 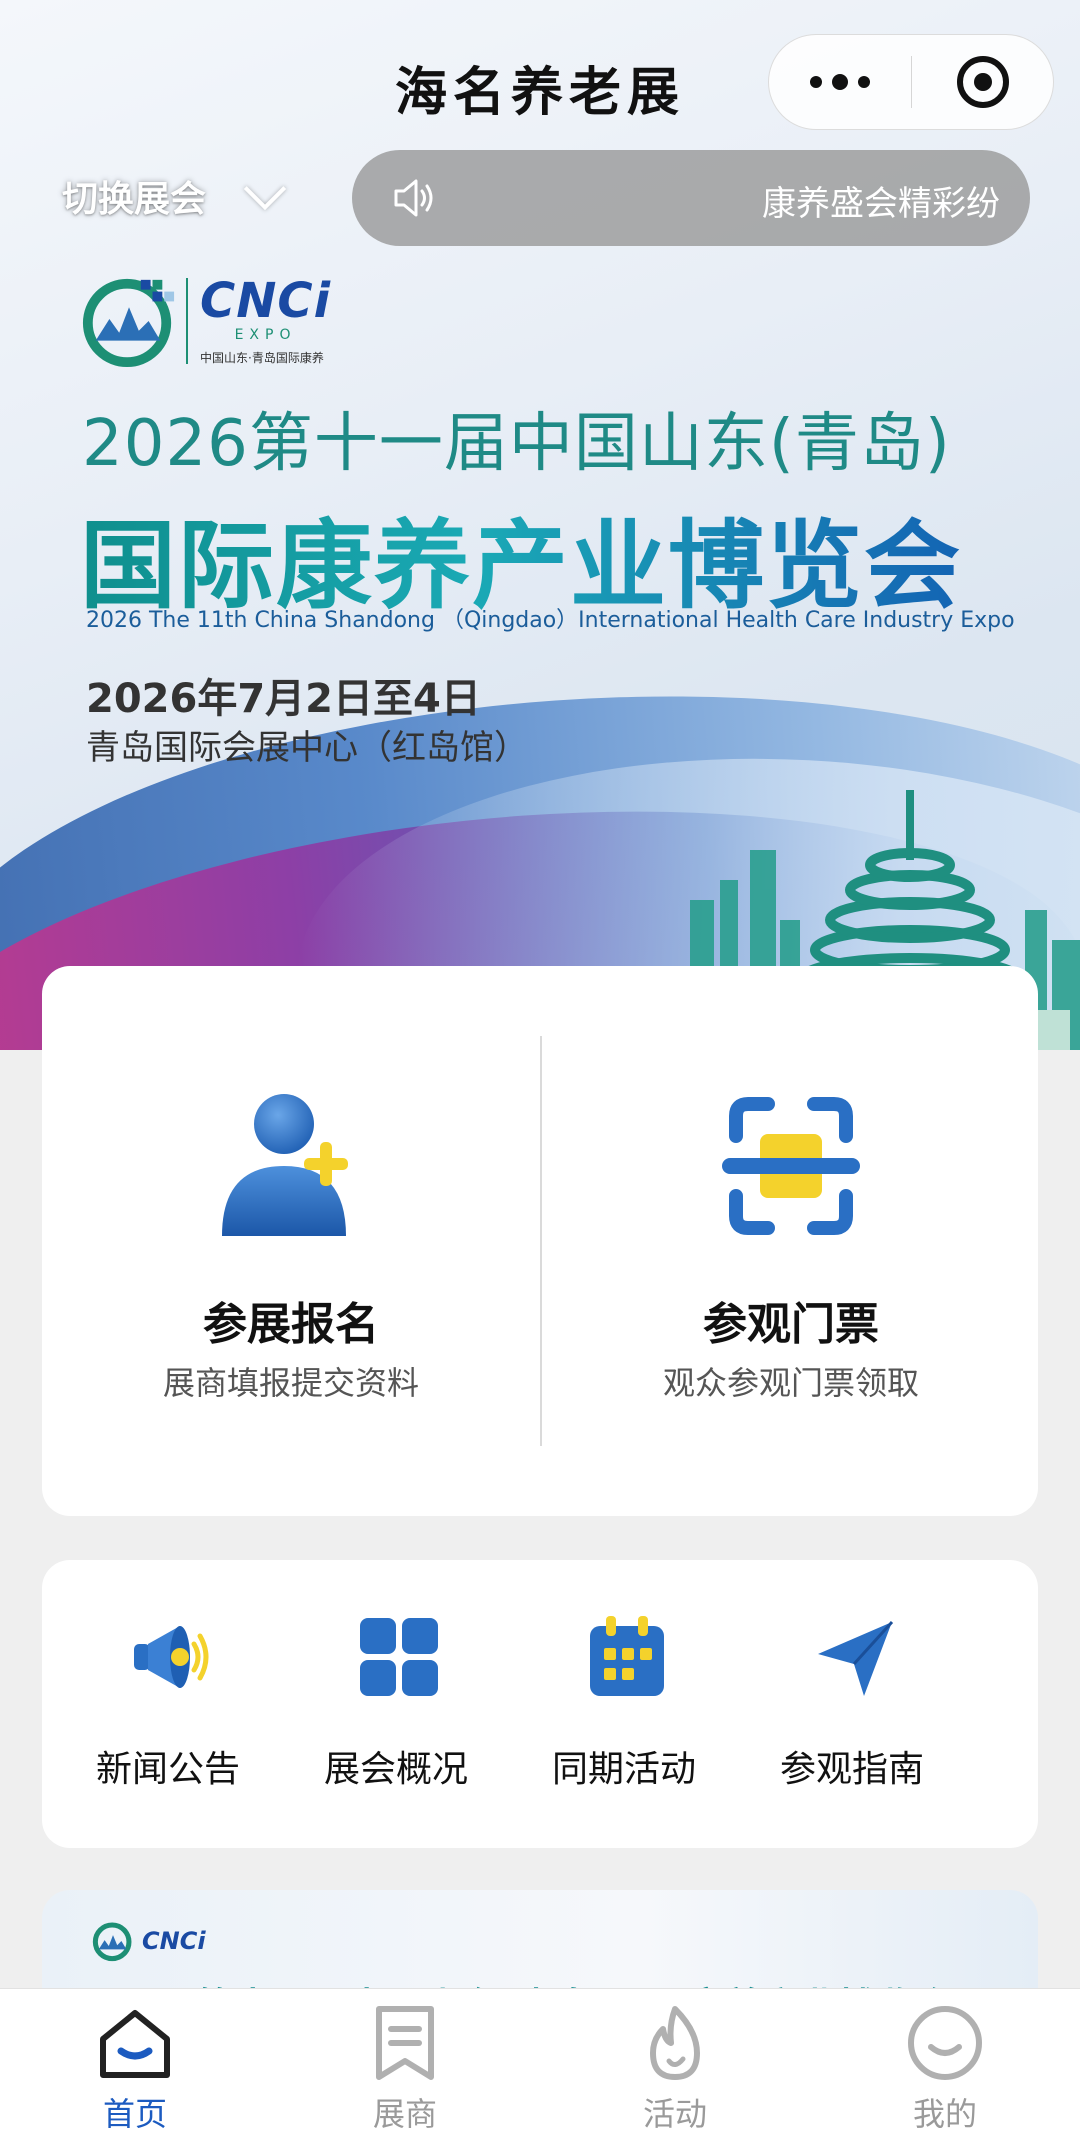 I want to click on smile-icon, so click(x=945, y=2043).